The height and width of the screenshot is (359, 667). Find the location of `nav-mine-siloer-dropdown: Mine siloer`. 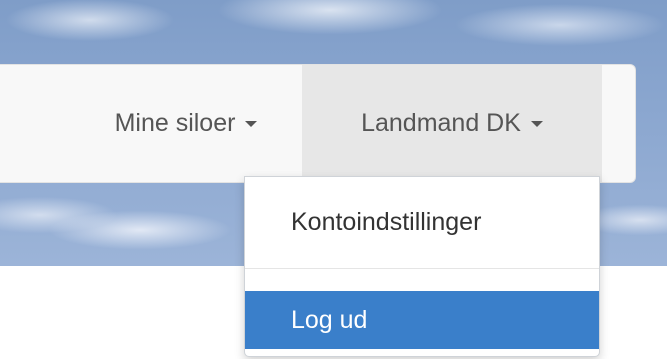

nav-mine-siloer-dropdown: Mine siloer is located at coordinates (186, 123).